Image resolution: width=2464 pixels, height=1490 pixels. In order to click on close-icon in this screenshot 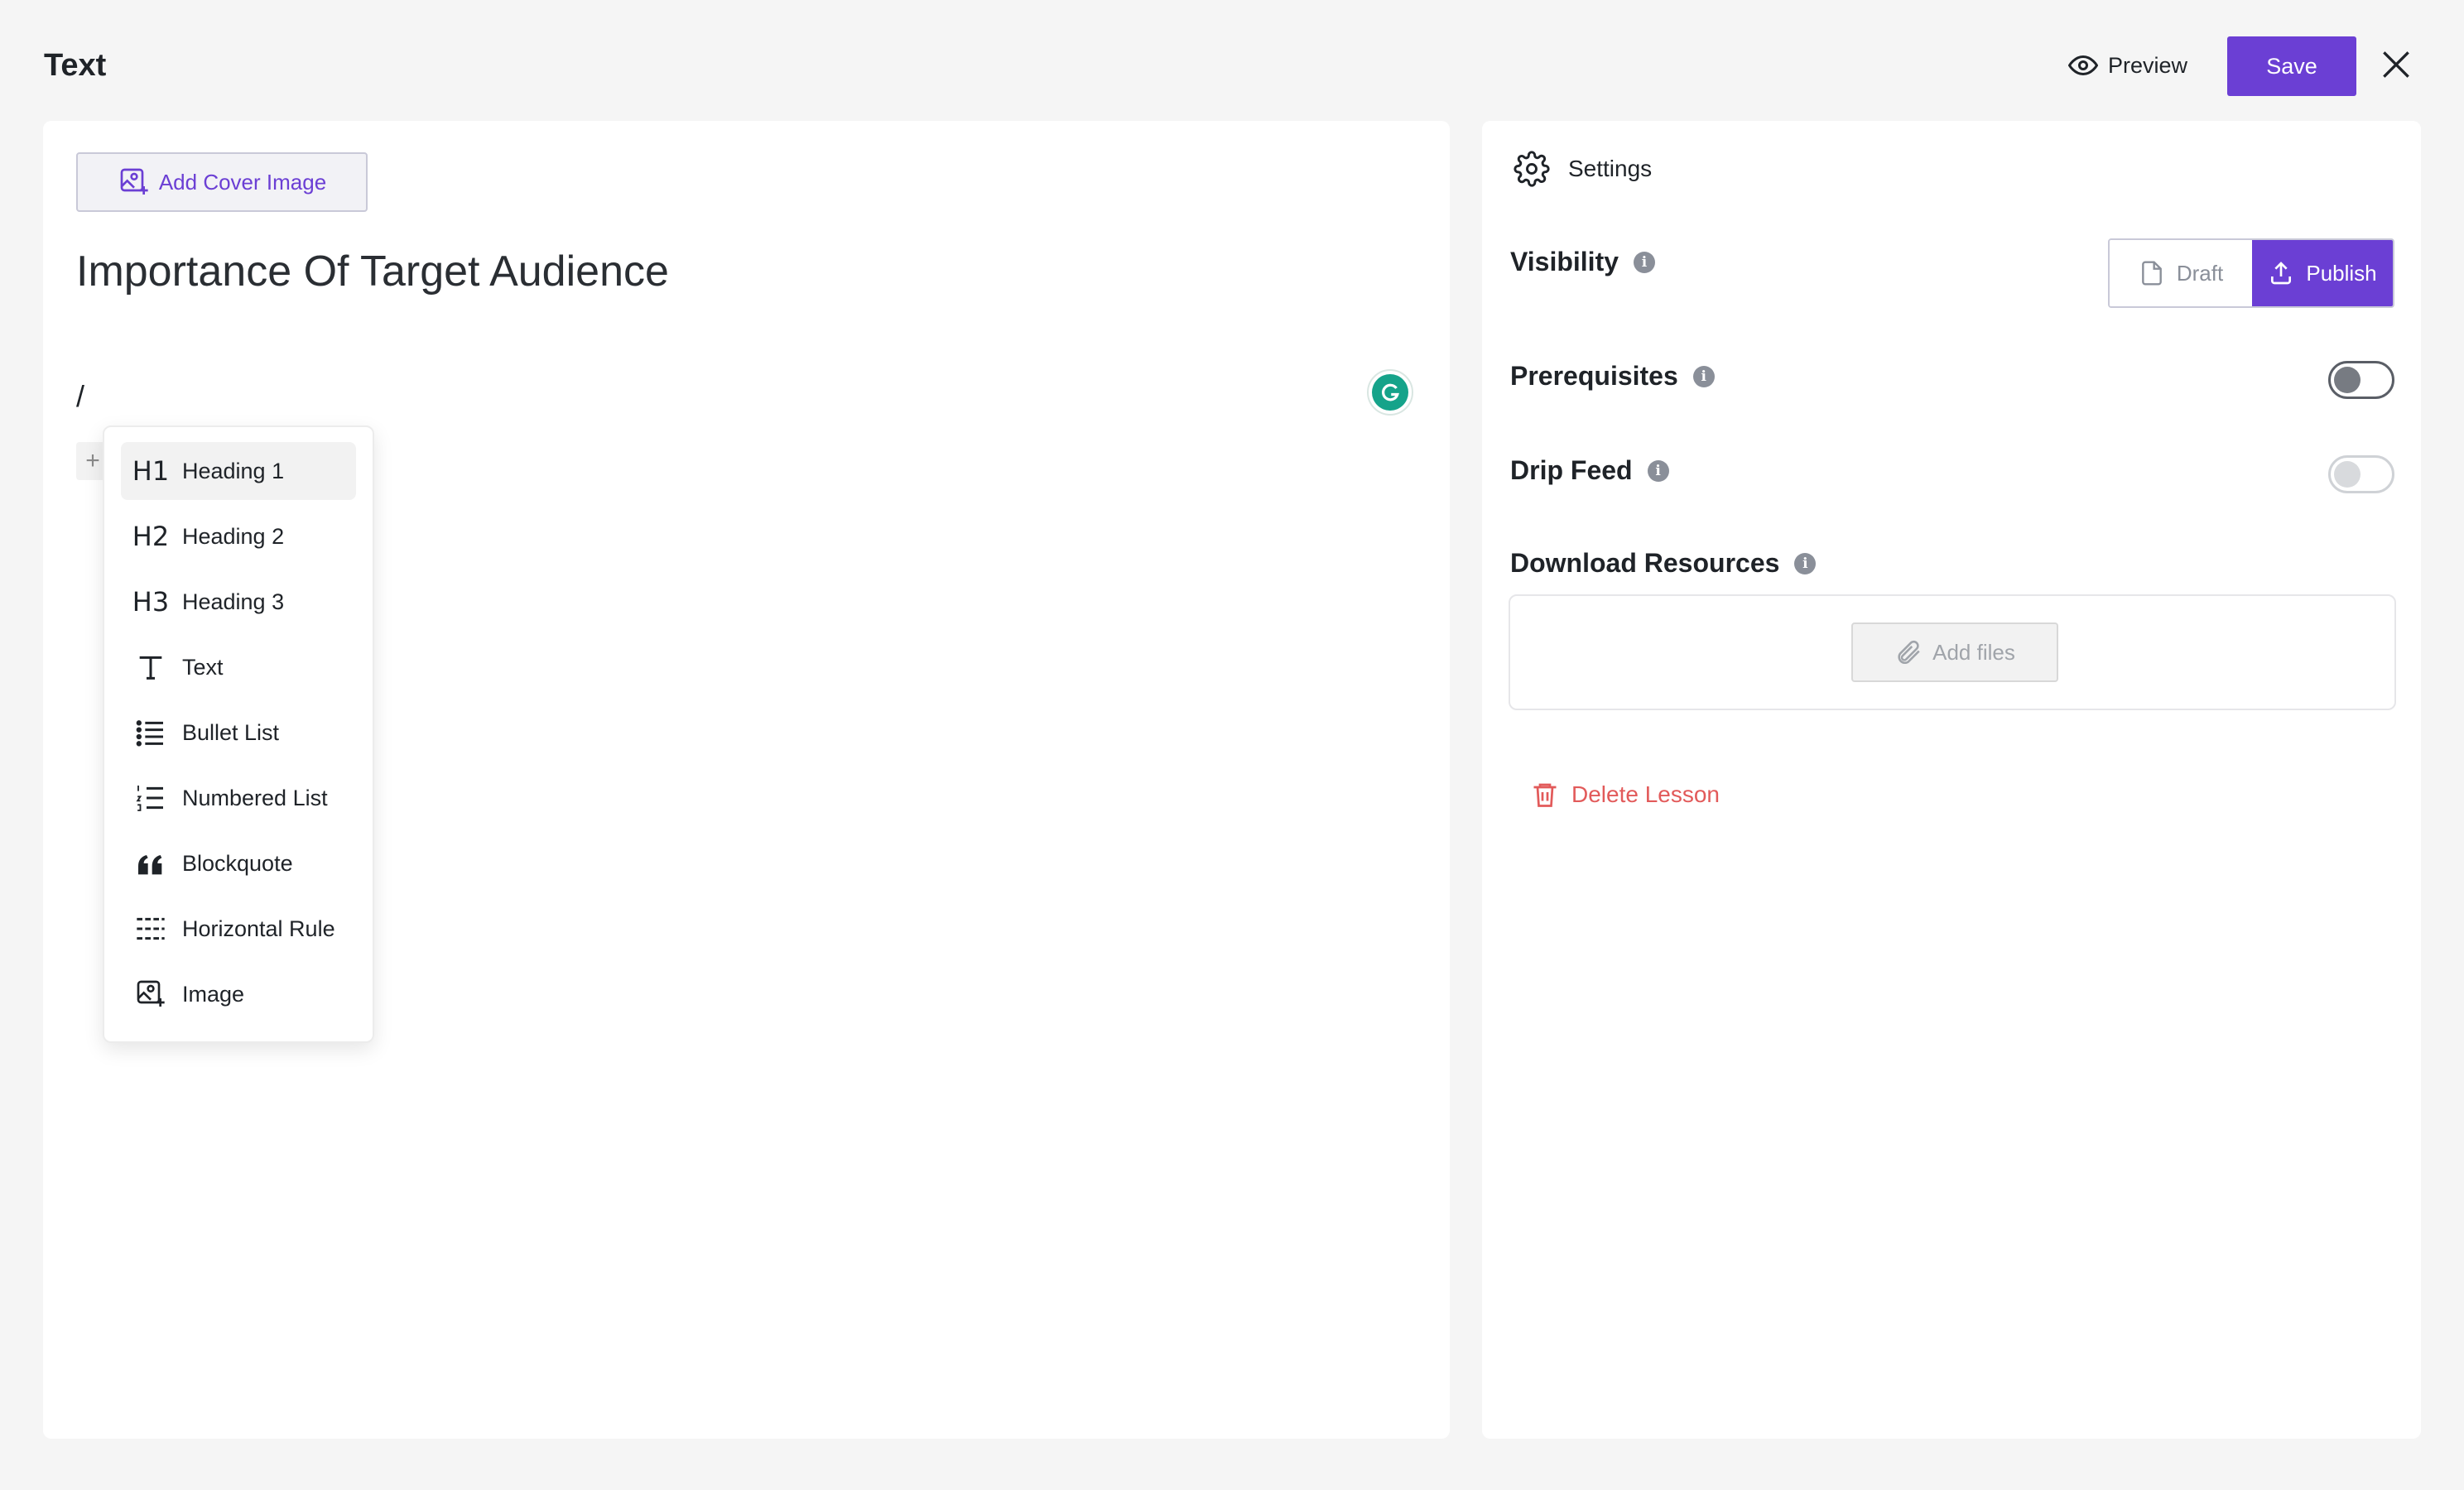, I will do `click(2396, 64)`.